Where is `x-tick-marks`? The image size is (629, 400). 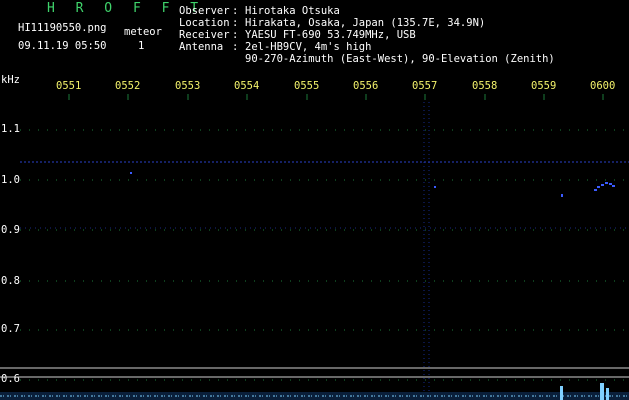
x-tick-marks is located at coordinates (336, 97).